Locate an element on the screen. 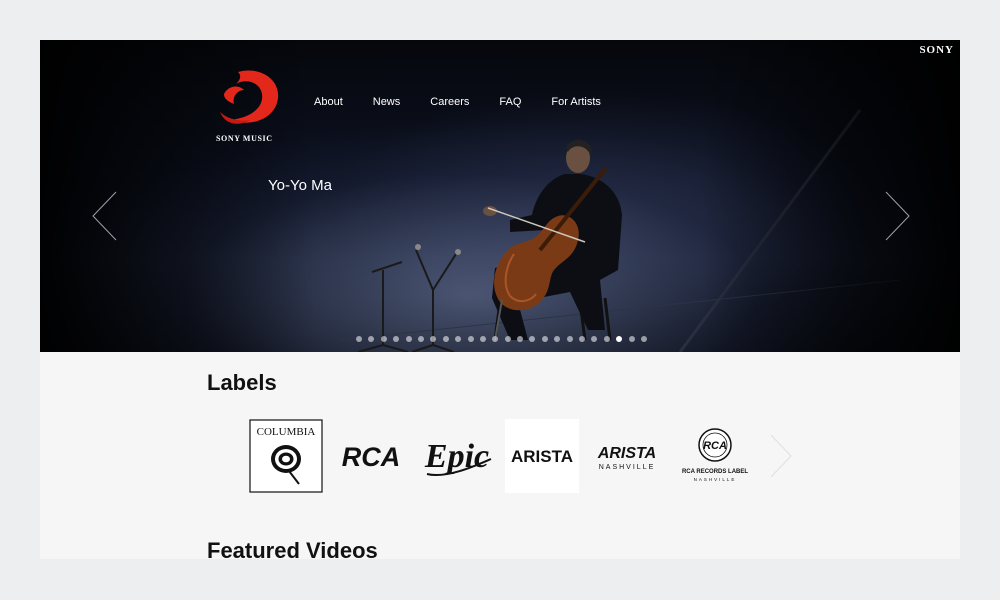 This screenshot has height=600, width=1000. svg-text: Epic is located at coordinates (456, 456).